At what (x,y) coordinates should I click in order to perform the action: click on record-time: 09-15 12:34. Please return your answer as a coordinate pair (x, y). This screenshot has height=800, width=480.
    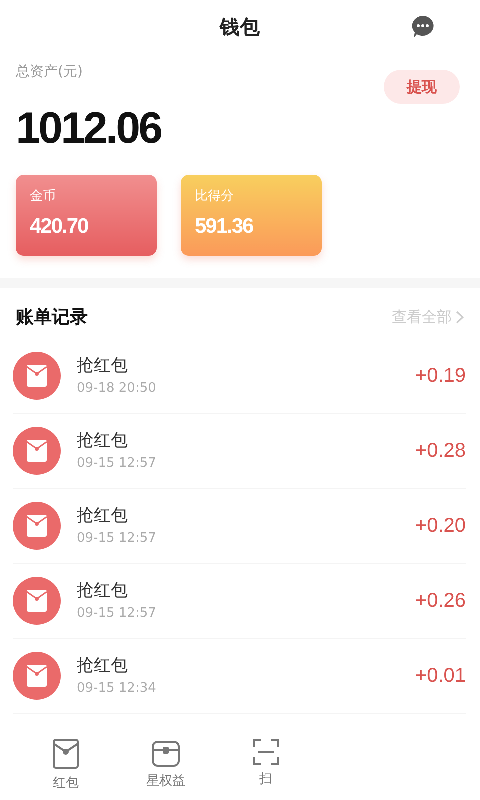
    Looking at the image, I should click on (117, 689).